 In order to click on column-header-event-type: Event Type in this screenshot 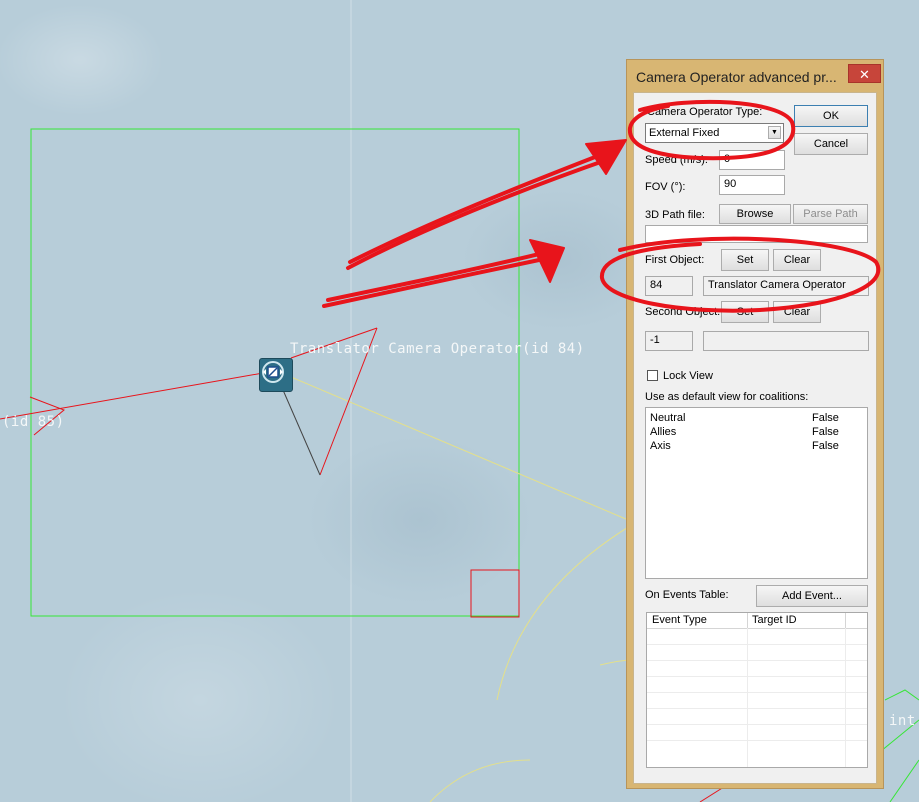, I will do `click(679, 620)`.